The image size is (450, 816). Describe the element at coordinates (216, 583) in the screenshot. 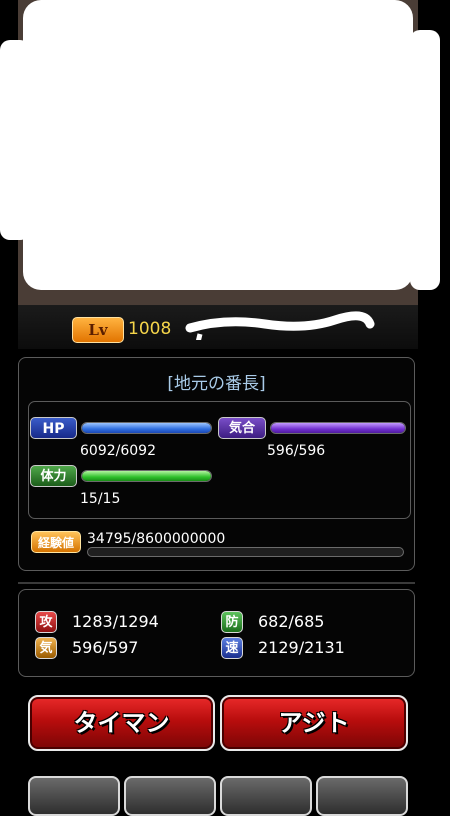

I see `divider` at that location.